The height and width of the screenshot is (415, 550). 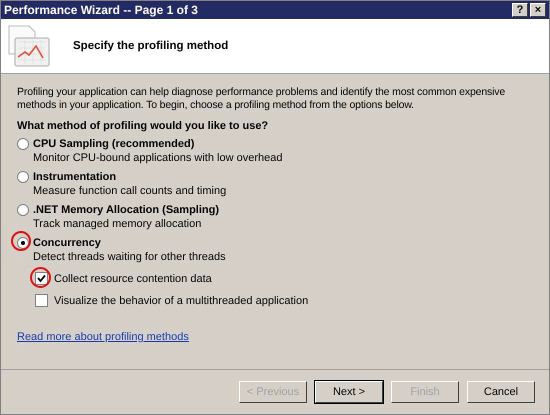 I want to click on method-description: Measure function call counts and timing, so click(x=130, y=191).